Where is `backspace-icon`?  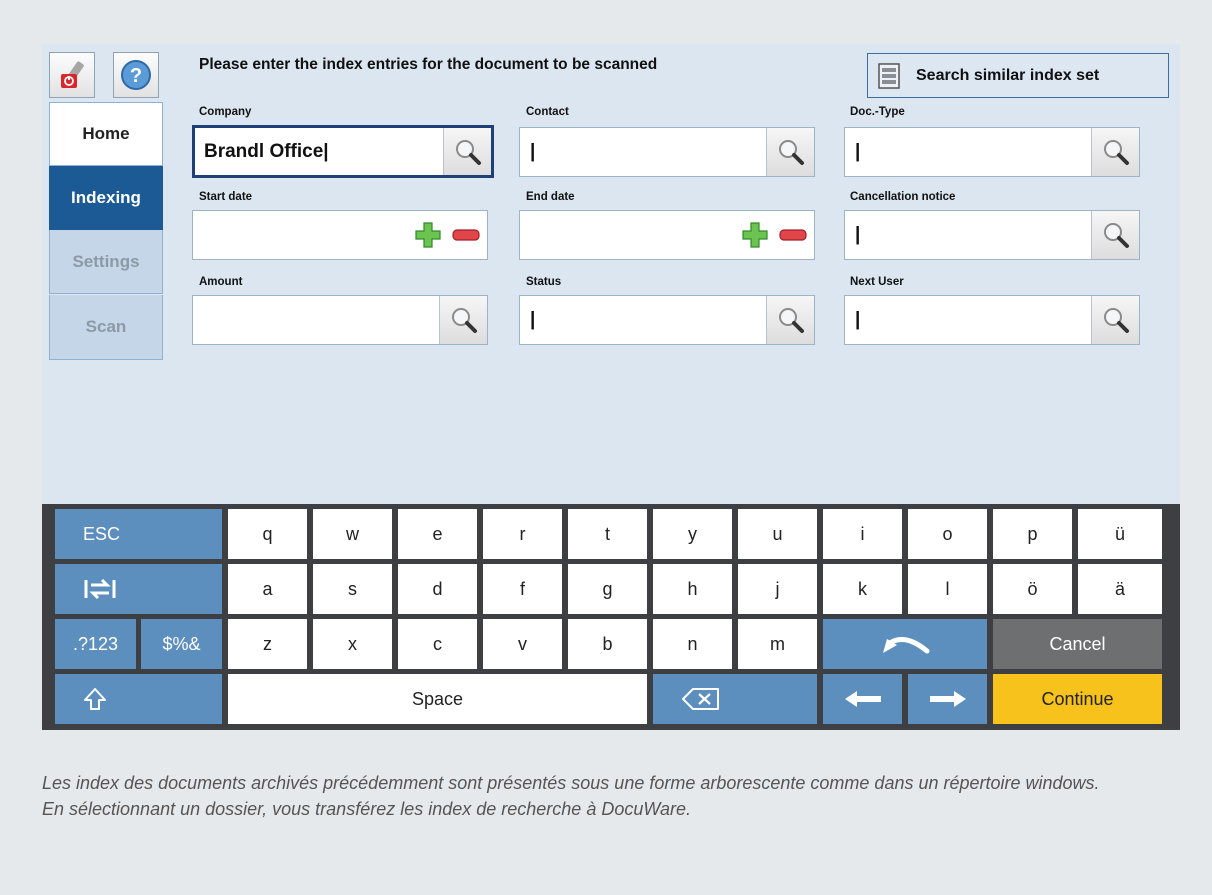 backspace-icon is located at coordinates (700, 699).